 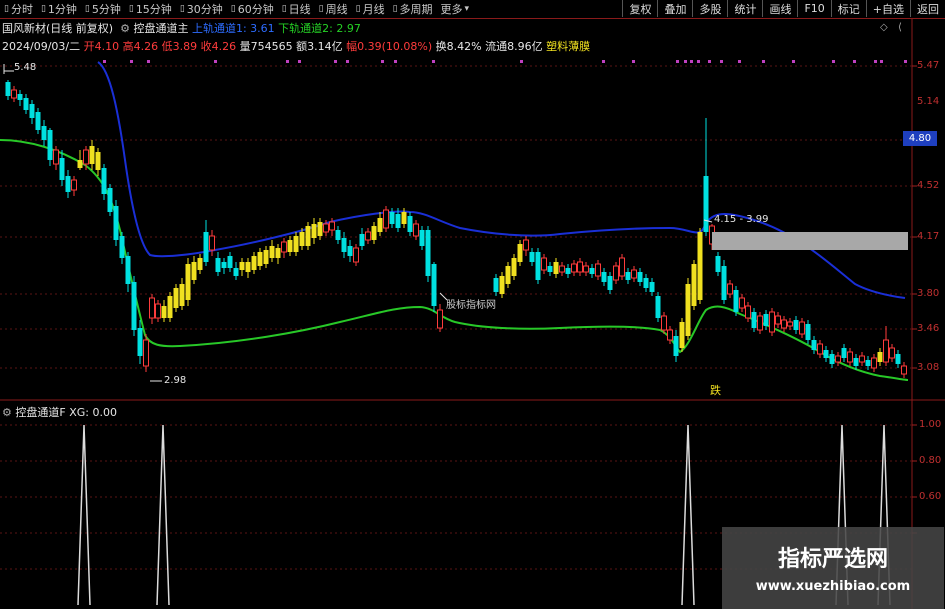 What do you see at coordinates (59, 9) in the screenshot?
I see `period-tab-1min: ▯ 1分钟` at bounding box center [59, 9].